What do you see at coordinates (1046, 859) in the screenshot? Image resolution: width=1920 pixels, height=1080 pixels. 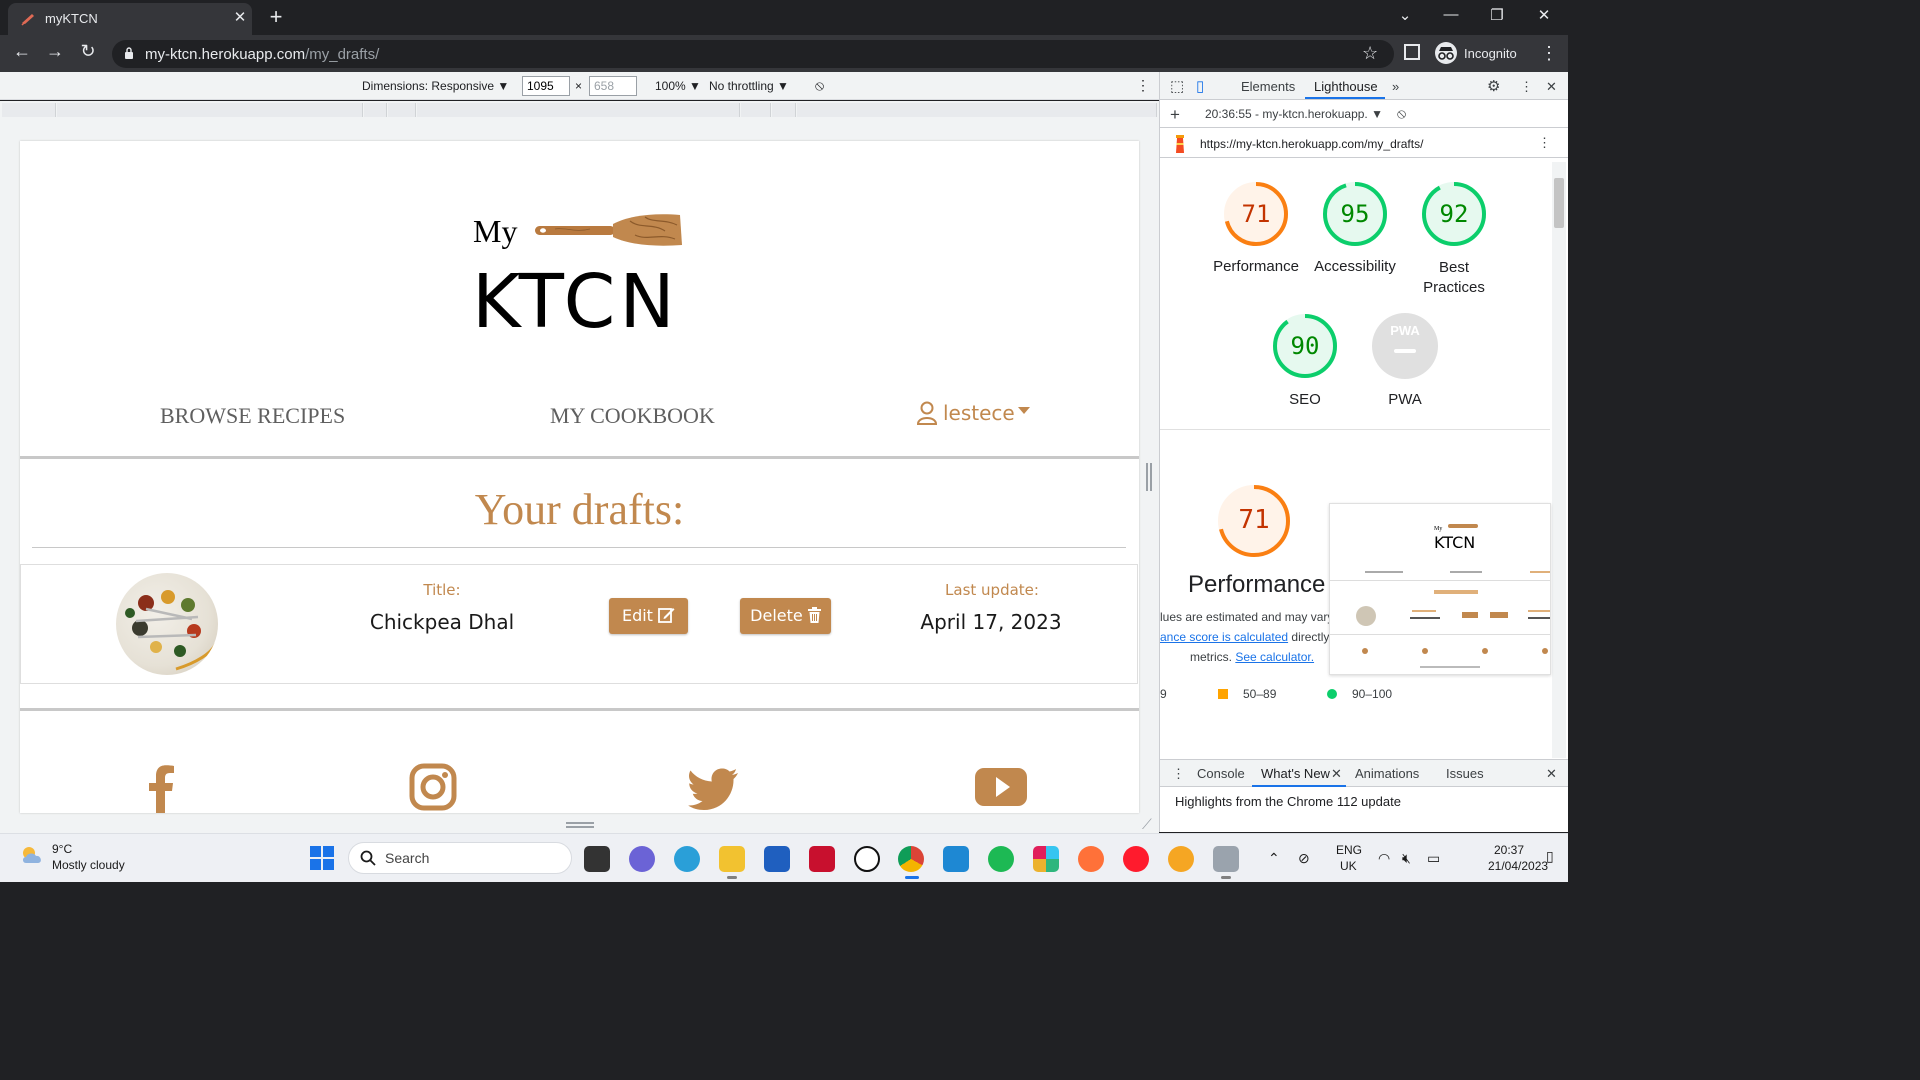 I see `slack-icon` at bounding box center [1046, 859].